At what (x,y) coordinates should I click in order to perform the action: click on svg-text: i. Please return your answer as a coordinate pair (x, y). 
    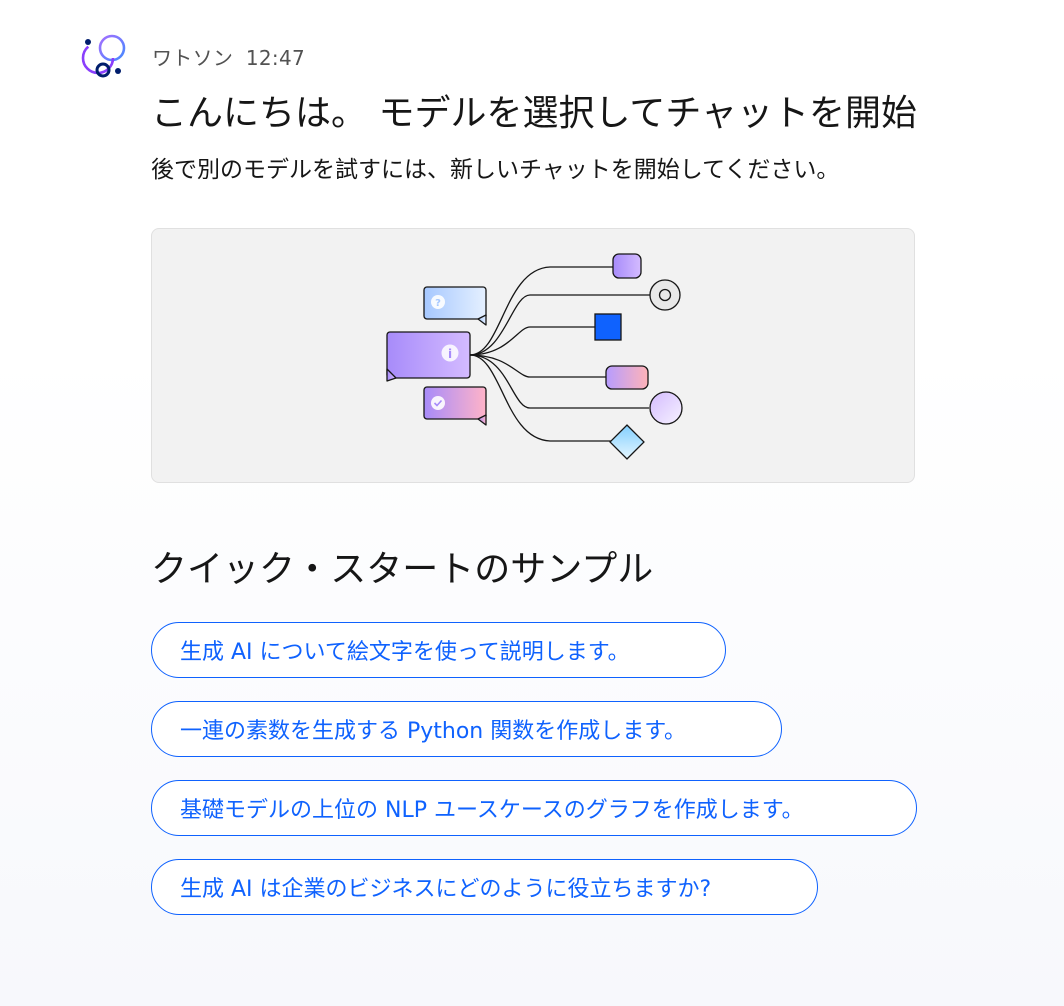
    Looking at the image, I should click on (450, 354).